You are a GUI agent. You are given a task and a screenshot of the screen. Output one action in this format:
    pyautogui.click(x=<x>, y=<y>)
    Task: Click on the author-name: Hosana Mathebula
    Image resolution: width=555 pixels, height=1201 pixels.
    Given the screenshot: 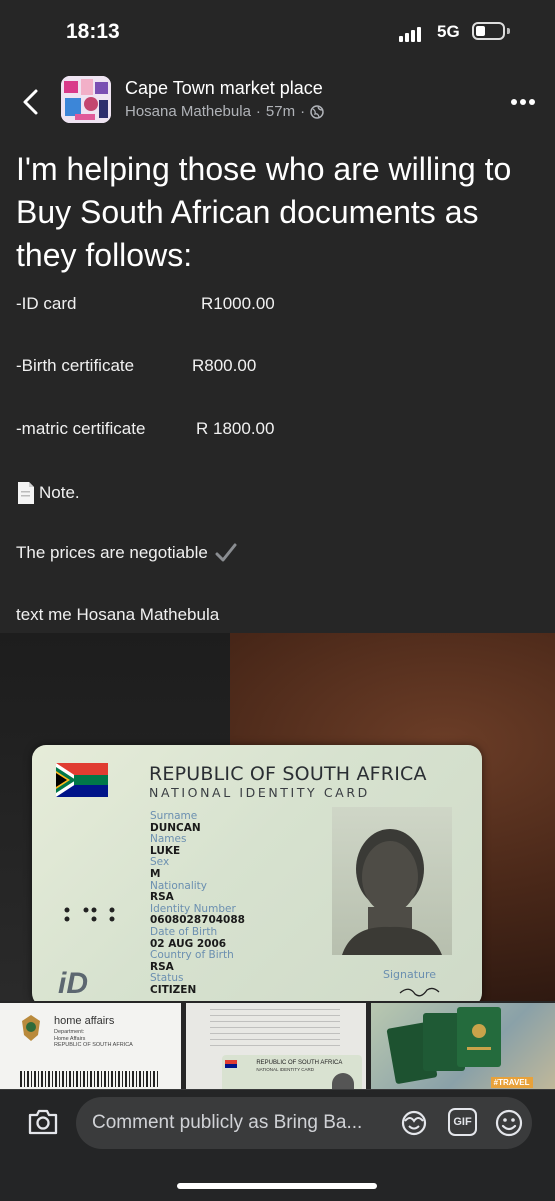 What is the action you would take?
    pyautogui.click(x=188, y=111)
    